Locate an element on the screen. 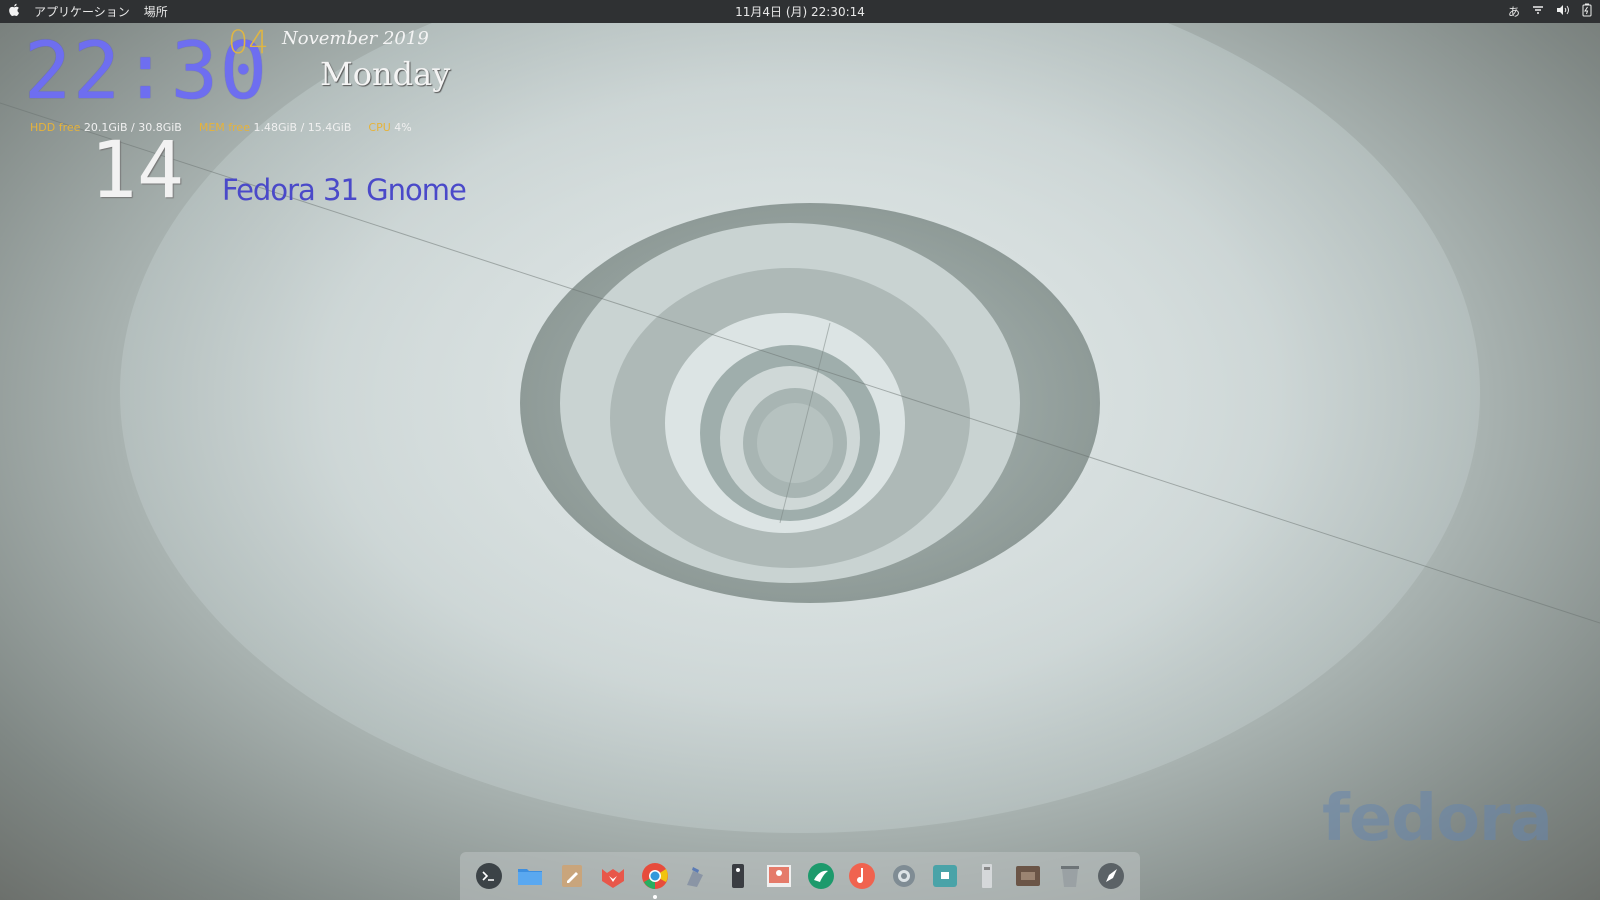  clock-datetime: 11月4日 (月) 22:30:14 is located at coordinates (800, 12).